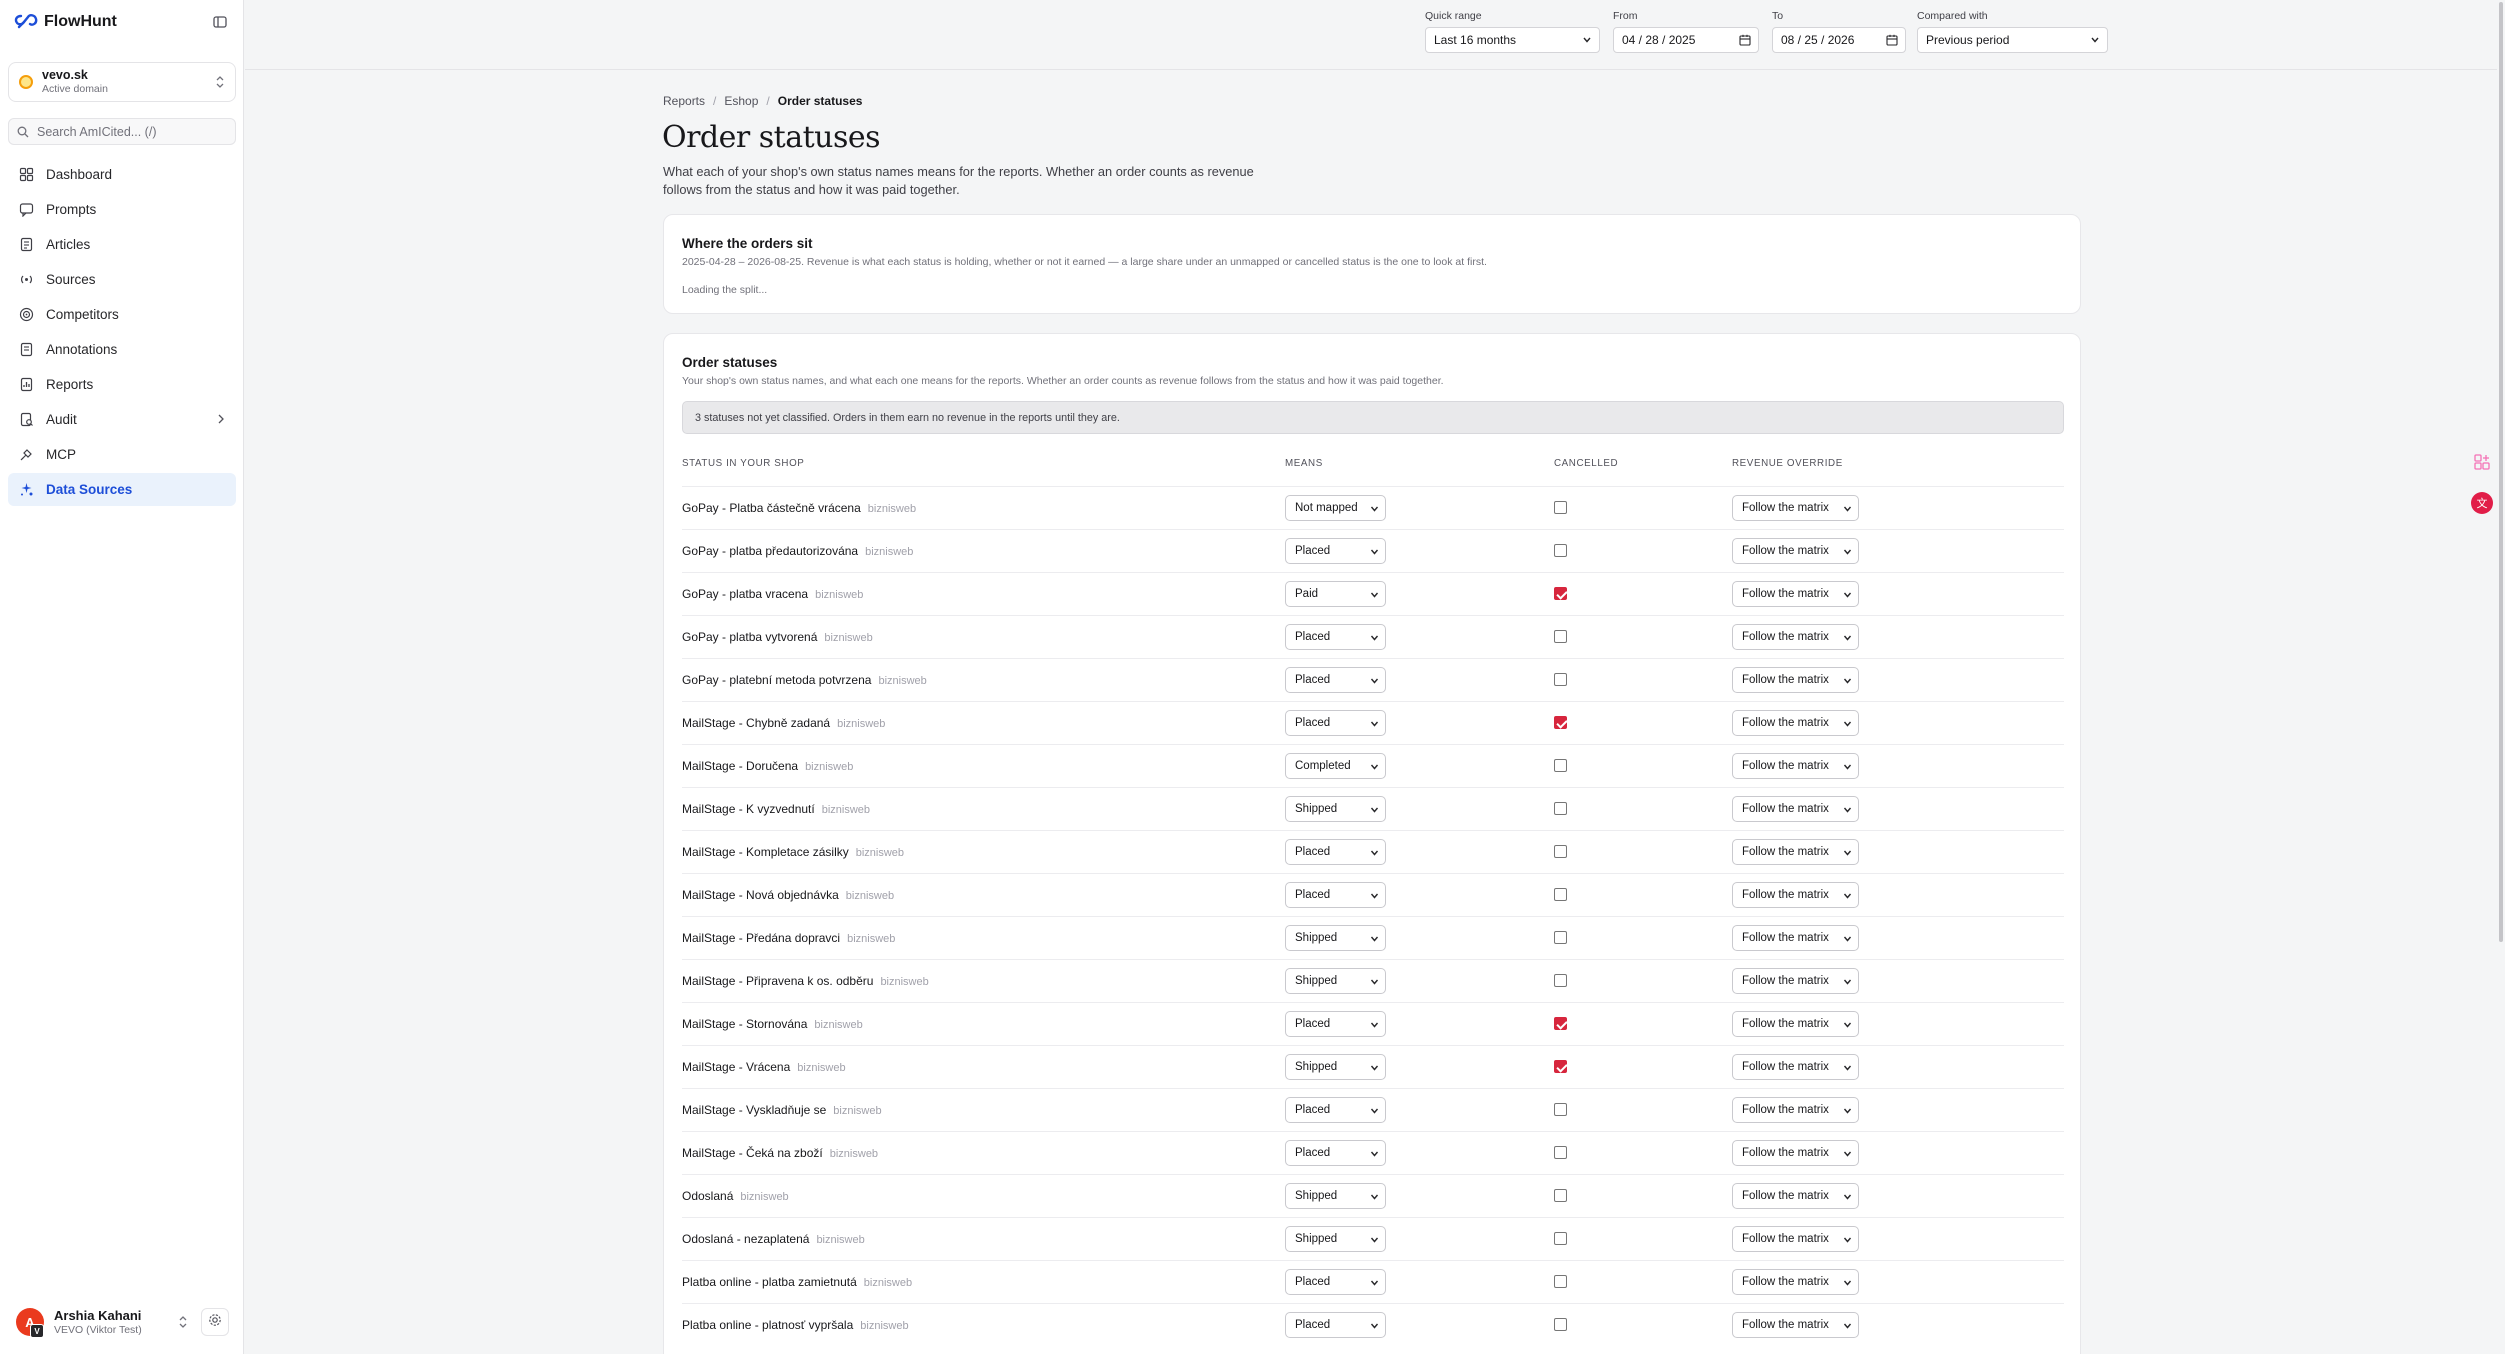  I want to click on sidebar-toggle-icon, so click(220, 22).